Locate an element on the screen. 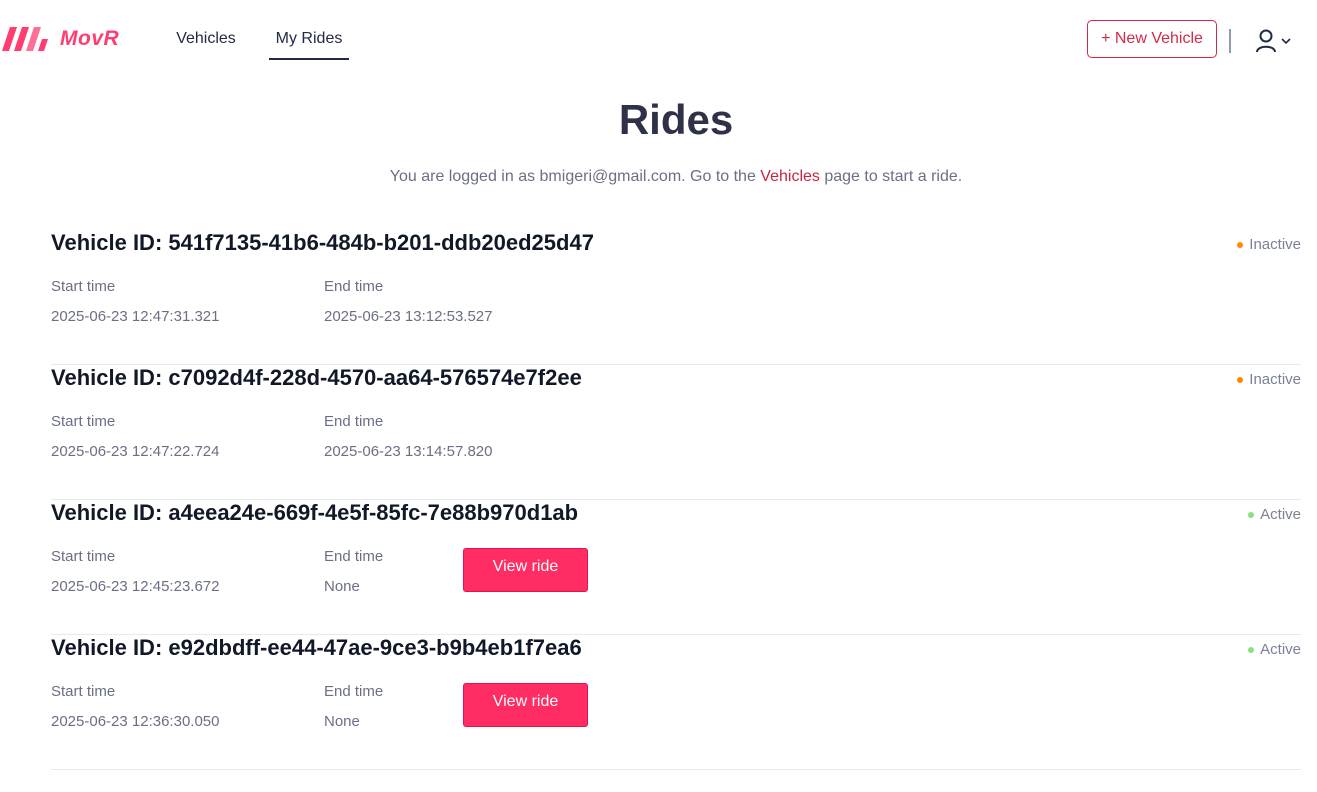 The image size is (1317, 792). start-time-value: 2025-06-23 12:45:23.672 is located at coordinates (135, 586).